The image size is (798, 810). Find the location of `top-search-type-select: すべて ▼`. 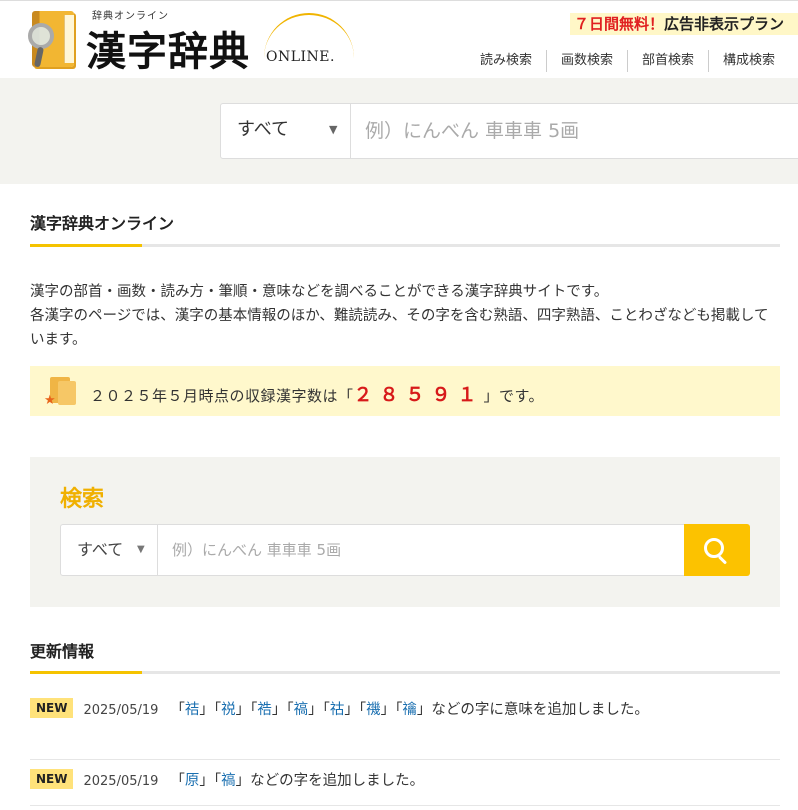

top-search-type-select: すべて ▼ is located at coordinates (286, 131).